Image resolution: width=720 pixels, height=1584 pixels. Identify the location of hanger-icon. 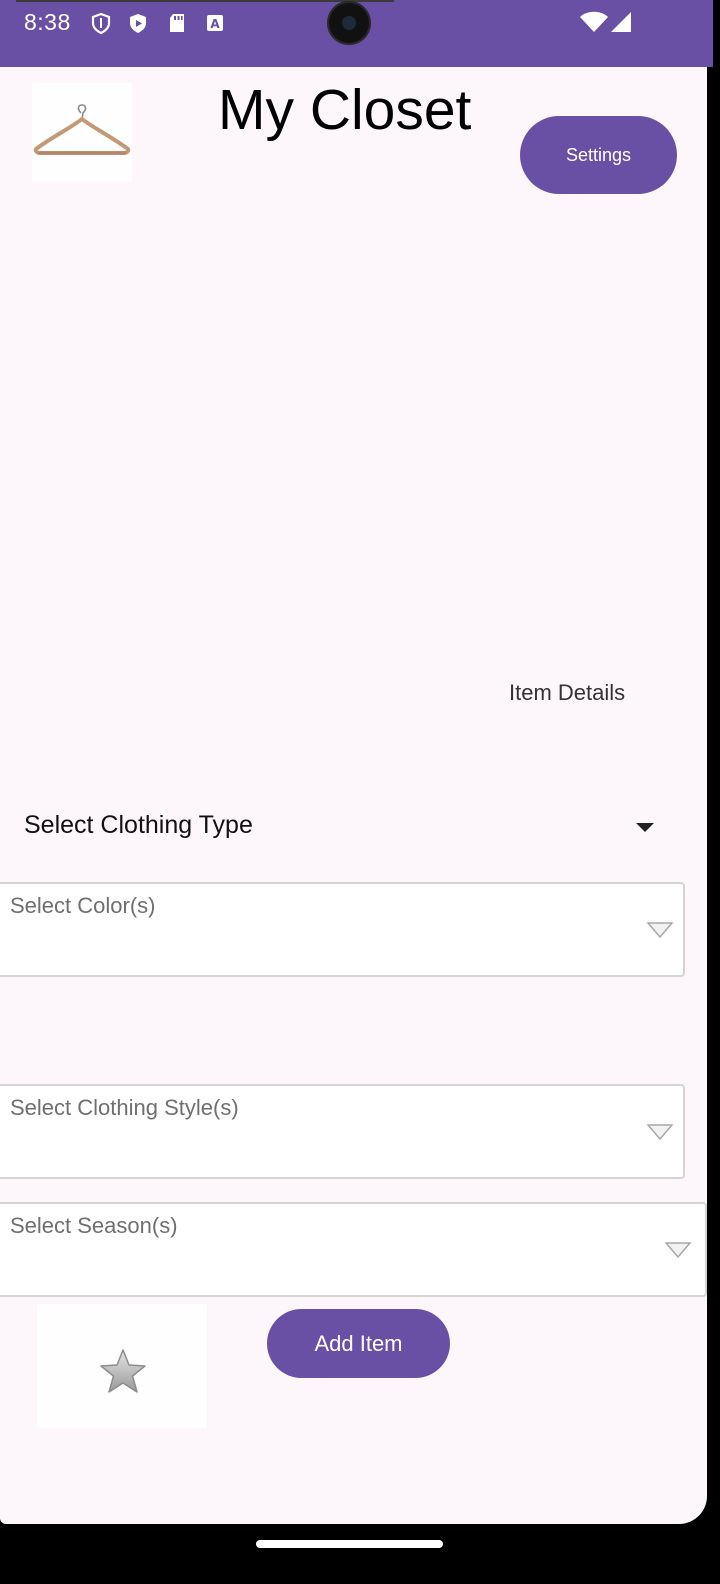
(82, 129).